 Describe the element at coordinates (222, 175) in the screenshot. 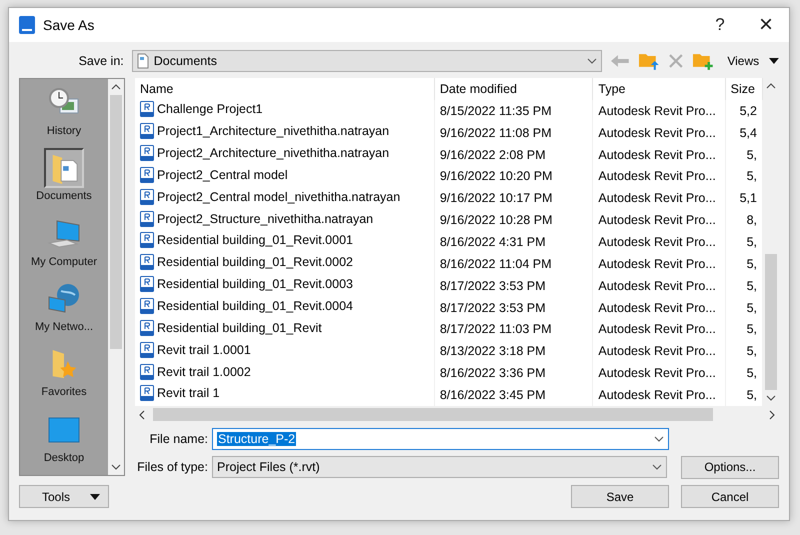

I see `file-name-cell: Project2_Central model` at that location.